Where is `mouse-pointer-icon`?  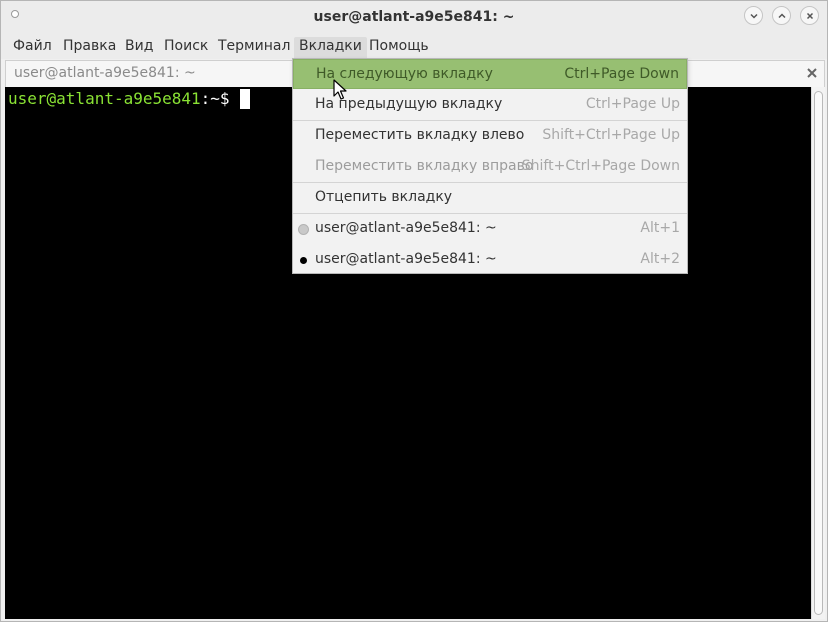 mouse-pointer-icon is located at coordinates (340, 89).